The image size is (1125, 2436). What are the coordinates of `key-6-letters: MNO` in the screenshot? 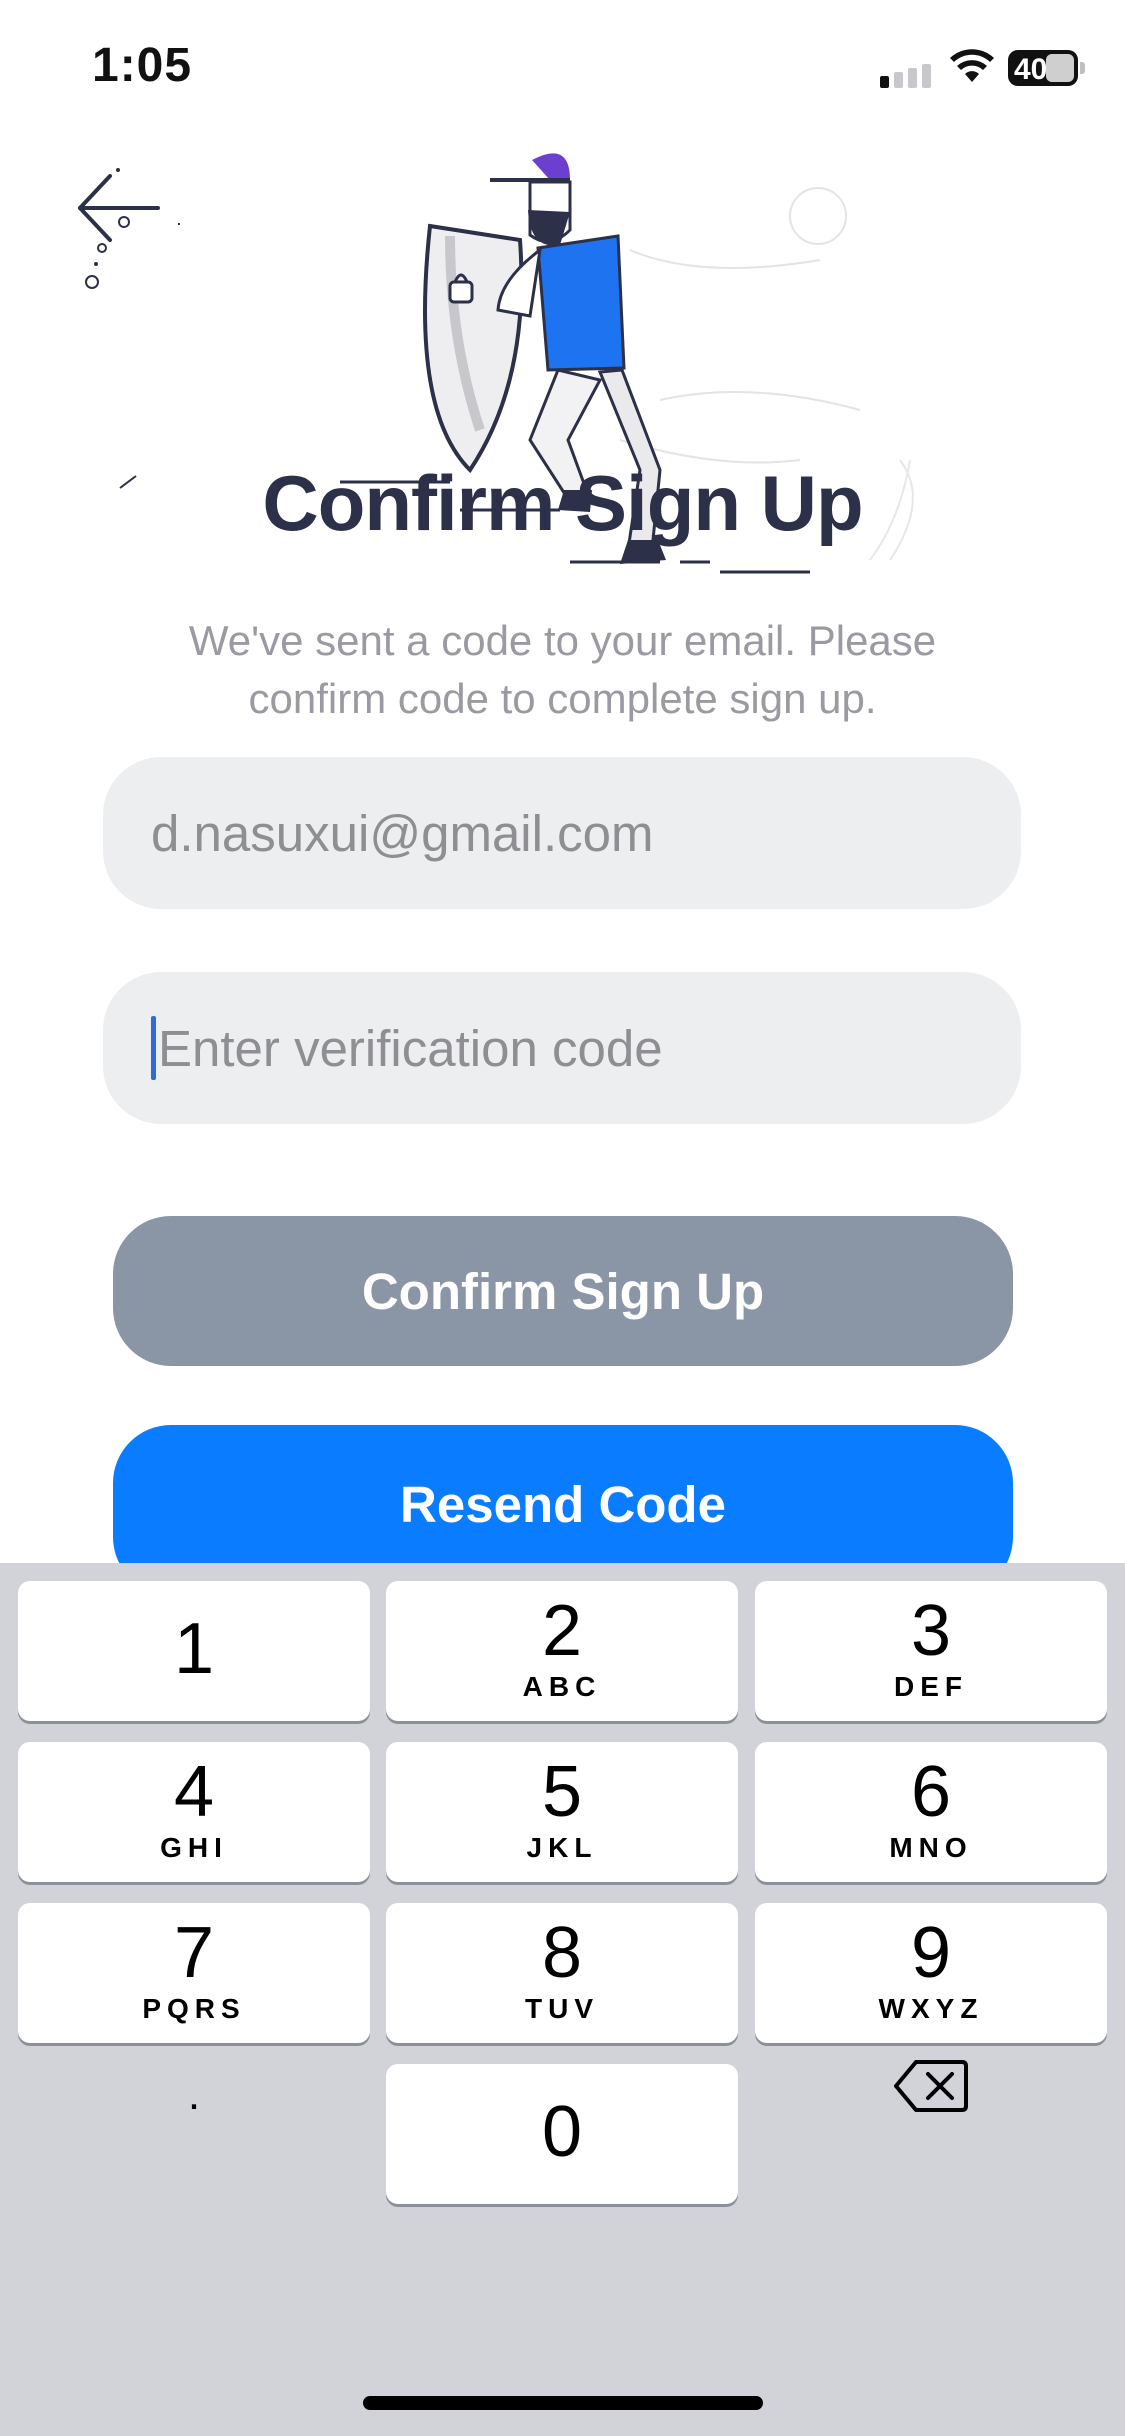 It's located at (931, 1847).